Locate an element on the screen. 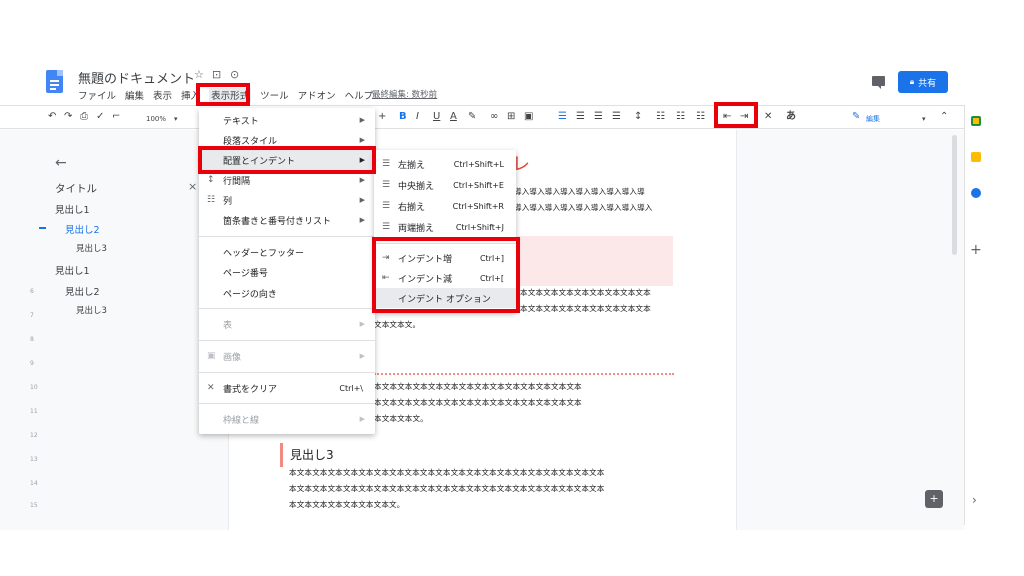 This screenshot has width=1024, height=576. input-tools-button: あ is located at coordinates (791, 117).